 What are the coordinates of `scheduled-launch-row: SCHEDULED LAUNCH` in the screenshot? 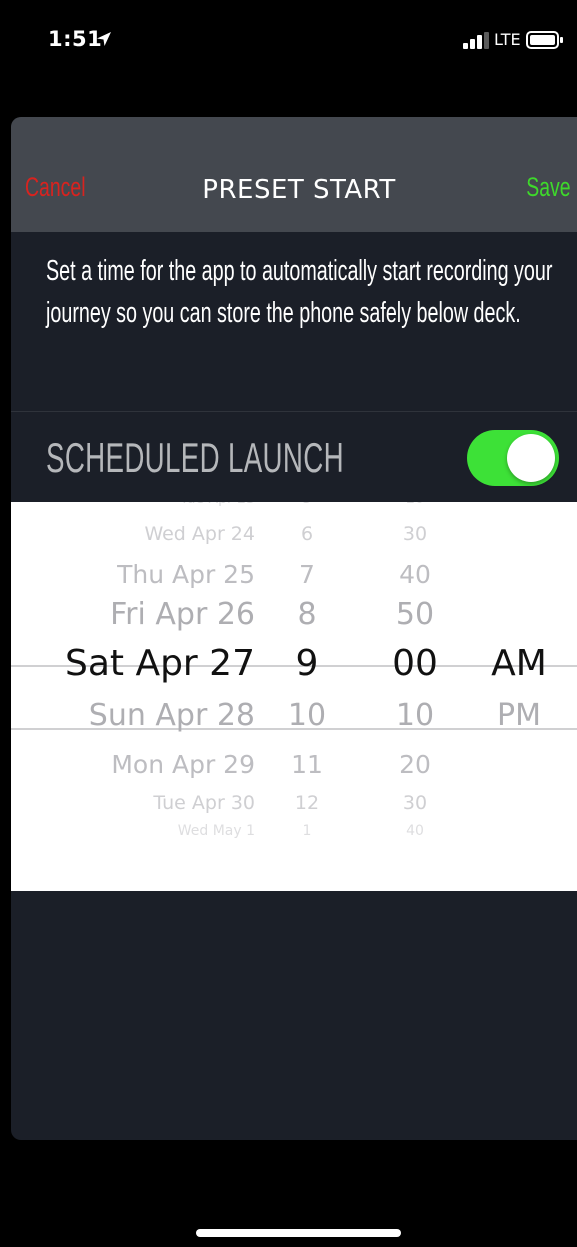 It's located at (294, 457).